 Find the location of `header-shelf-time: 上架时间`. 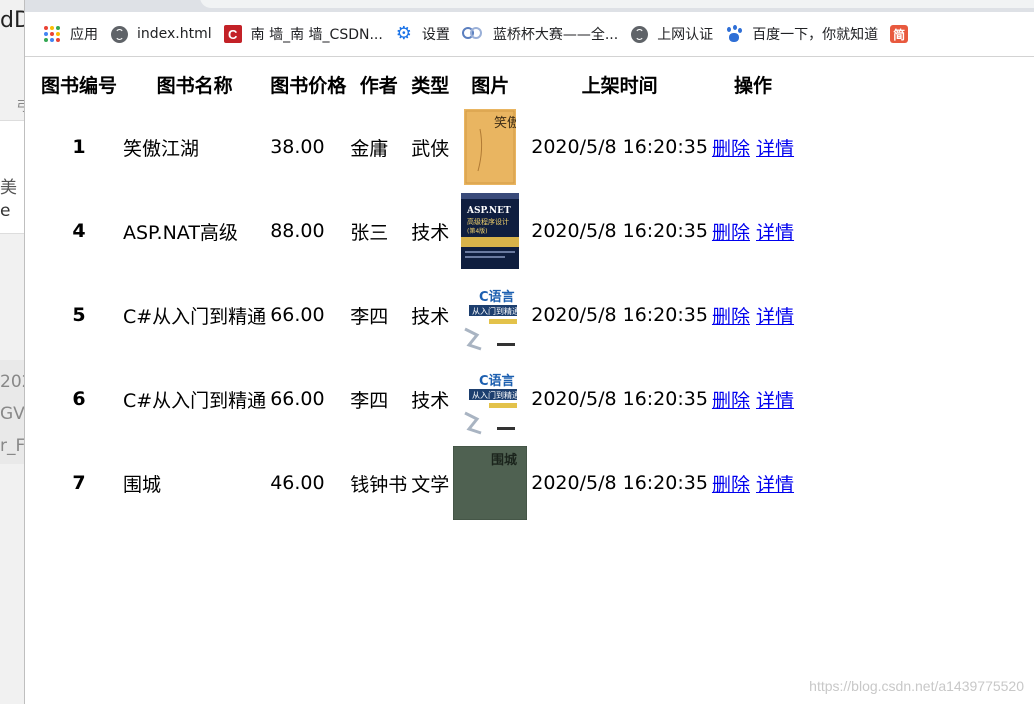

header-shelf-time: 上架时间 is located at coordinates (619, 85).